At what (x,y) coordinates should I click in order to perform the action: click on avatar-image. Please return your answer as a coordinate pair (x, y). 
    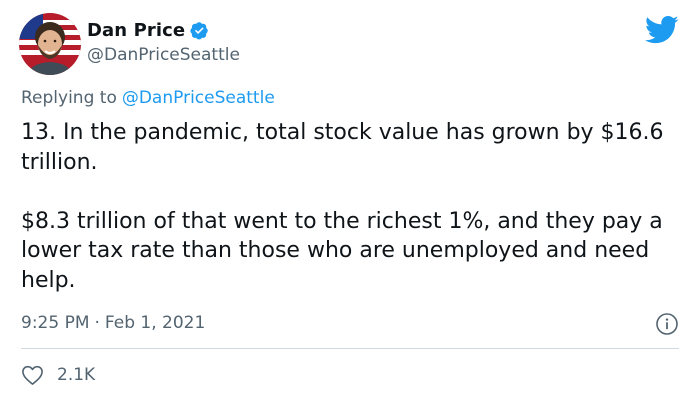
    Looking at the image, I should click on (50, 44).